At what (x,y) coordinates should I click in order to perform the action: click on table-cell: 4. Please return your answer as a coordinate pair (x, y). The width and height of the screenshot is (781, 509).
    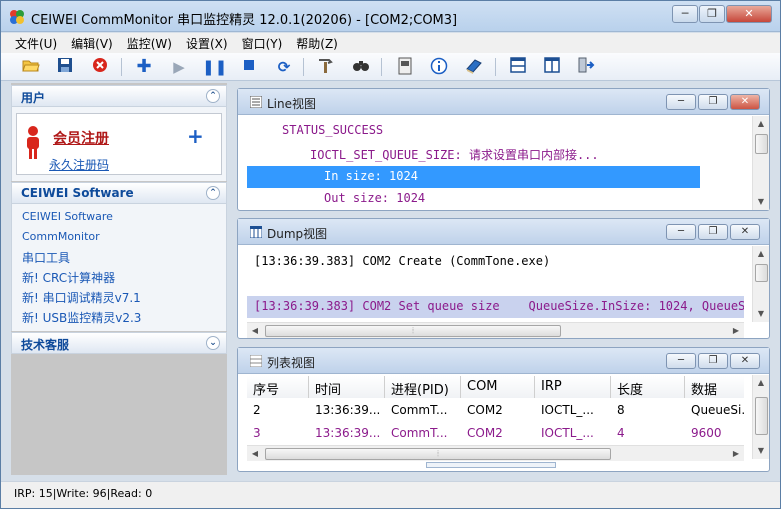
    Looking at the image, I should click on (621, 433).